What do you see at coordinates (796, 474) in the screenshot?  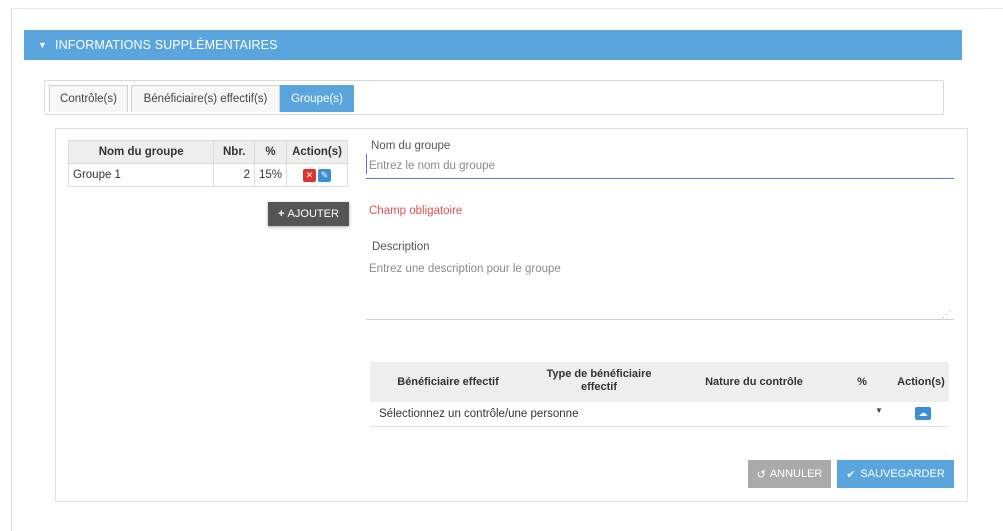 I see `cancel-label: ANNULER` at bounding box center [796, 474].